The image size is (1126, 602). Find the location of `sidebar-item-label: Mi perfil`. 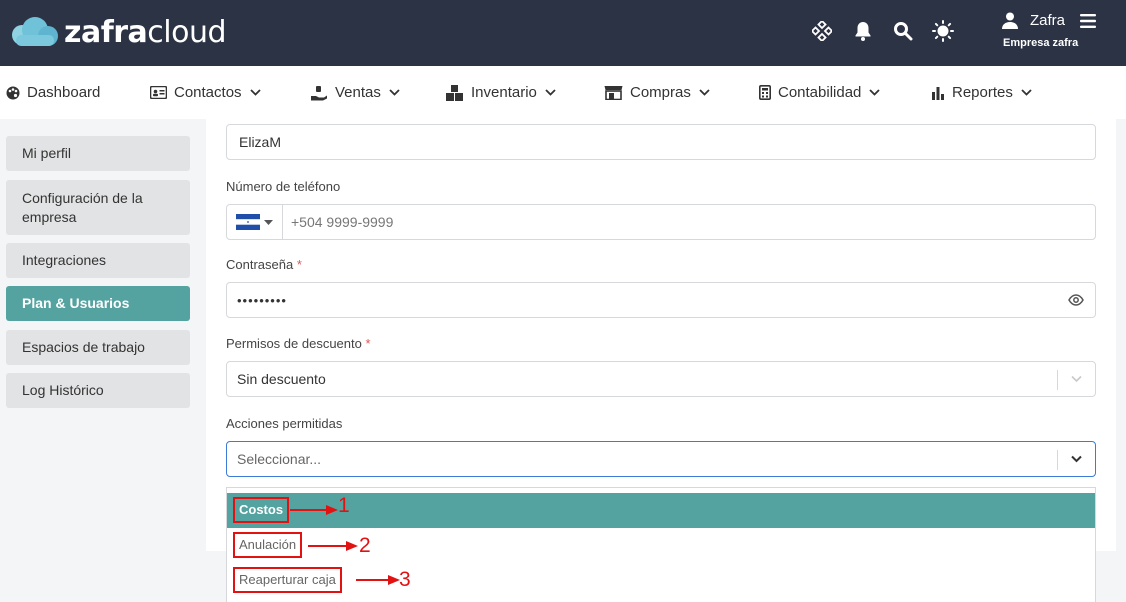

sidebar-item-label: Mi perfil is located at coordinates (47, 153).